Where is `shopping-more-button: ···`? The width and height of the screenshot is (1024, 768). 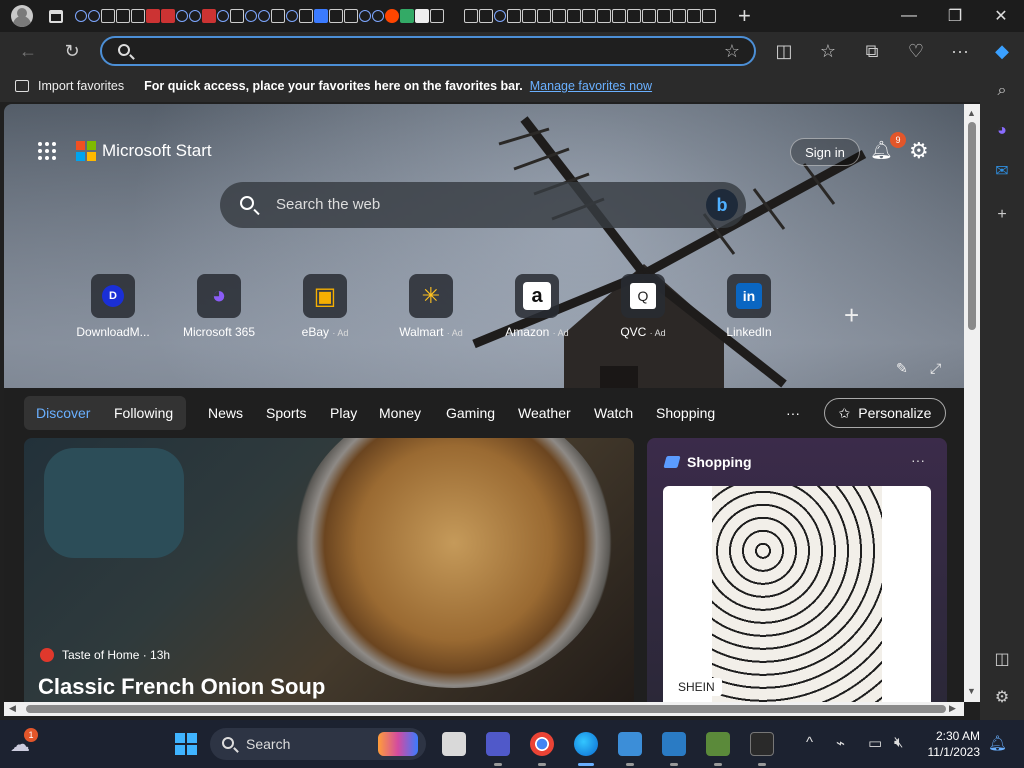 shopping-more-button: ··· is located at coordinates (918, 460).